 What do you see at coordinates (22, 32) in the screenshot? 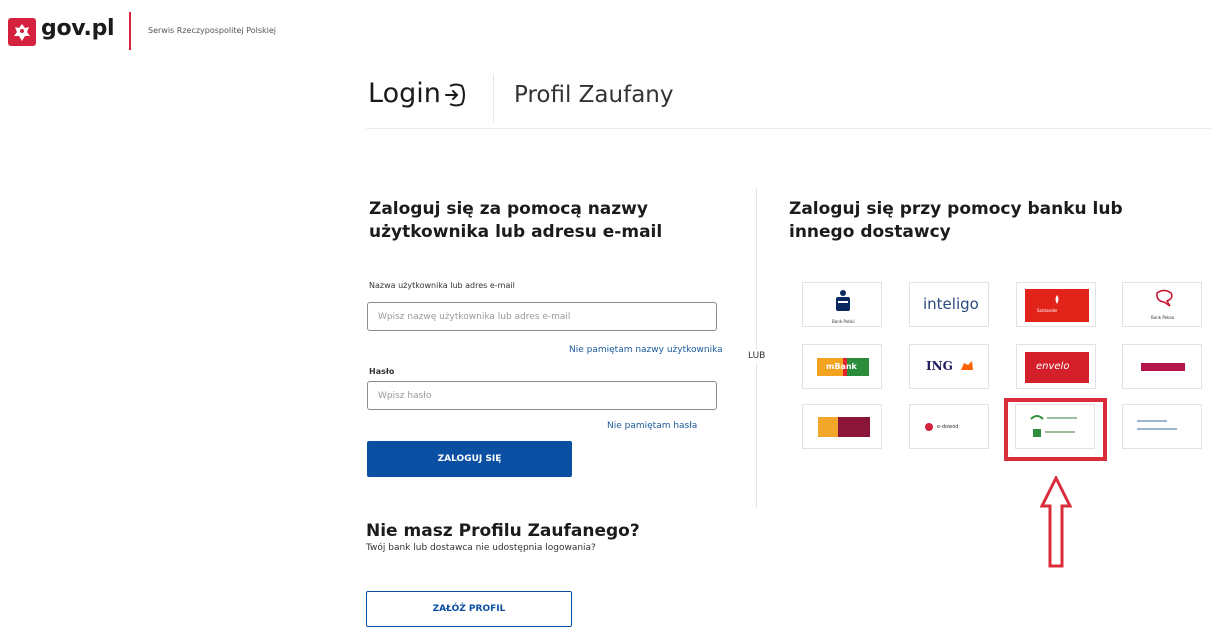
I see `gov-emblem-icon` at bounding box center [22, 32].